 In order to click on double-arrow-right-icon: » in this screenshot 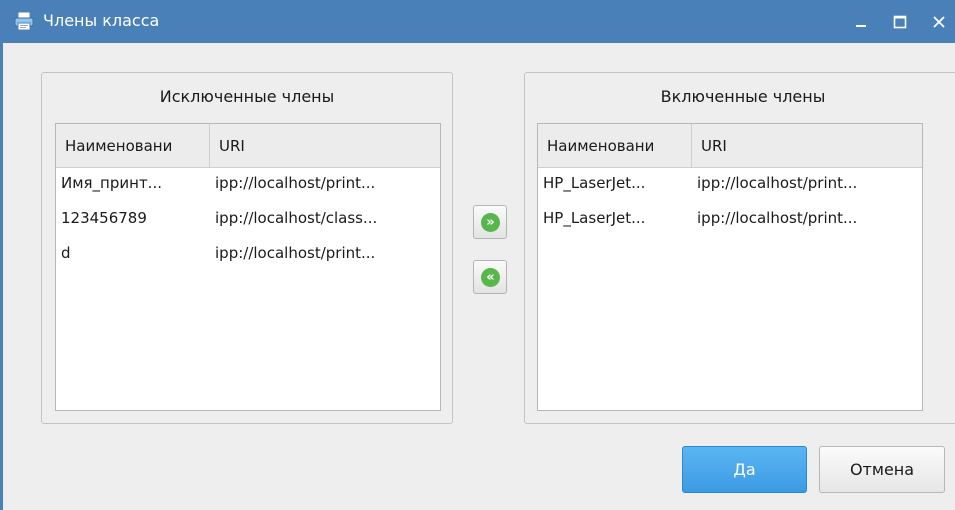, I will do `click(490, 222)`.